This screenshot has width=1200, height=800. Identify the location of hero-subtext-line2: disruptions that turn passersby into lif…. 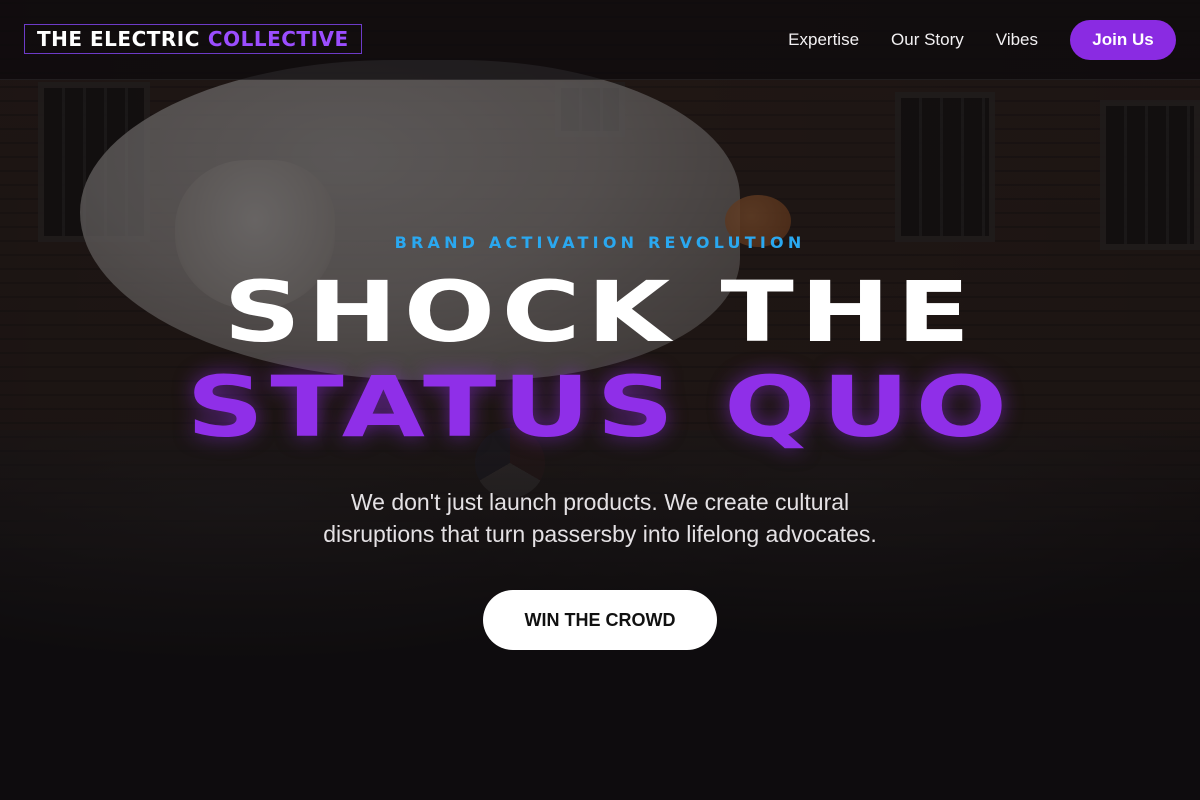
(600, 534).